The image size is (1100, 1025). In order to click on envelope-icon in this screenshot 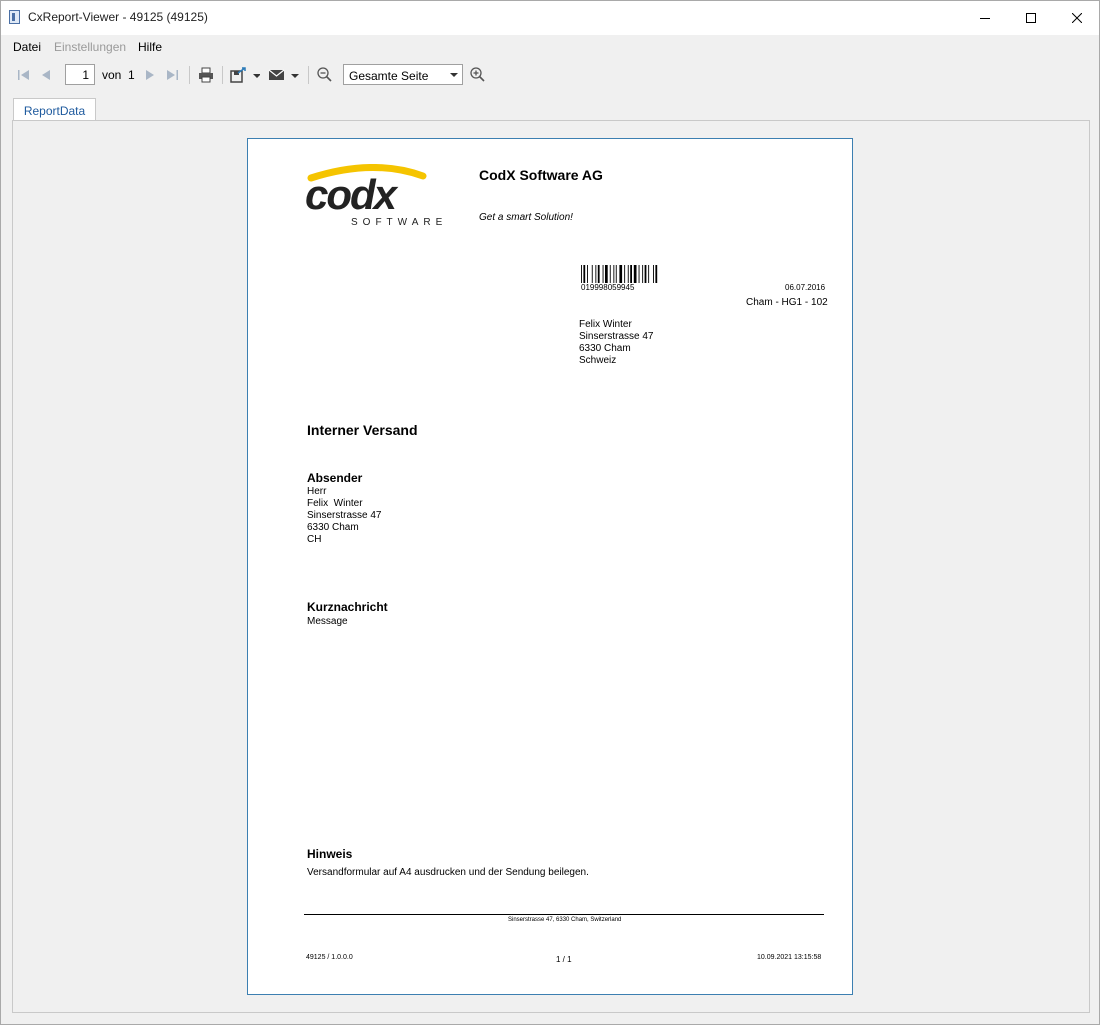, I will do `click(283, 74)`.